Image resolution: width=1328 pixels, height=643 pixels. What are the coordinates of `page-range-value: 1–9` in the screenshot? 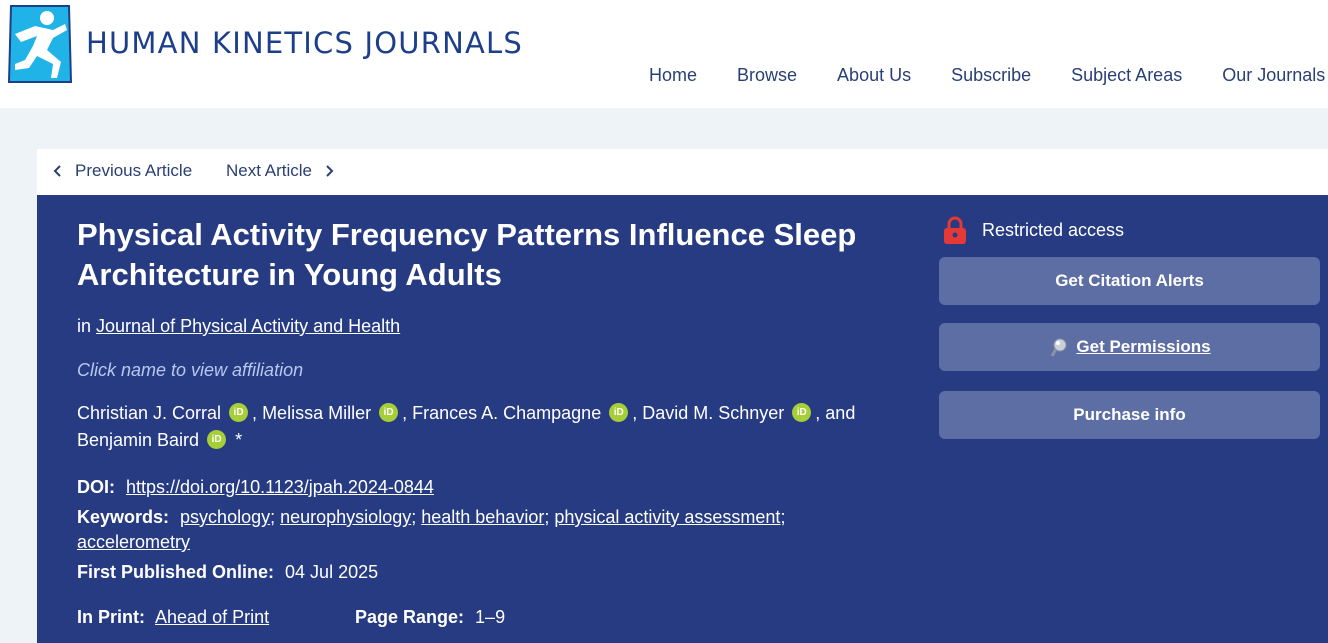 It's located at (490, 617).